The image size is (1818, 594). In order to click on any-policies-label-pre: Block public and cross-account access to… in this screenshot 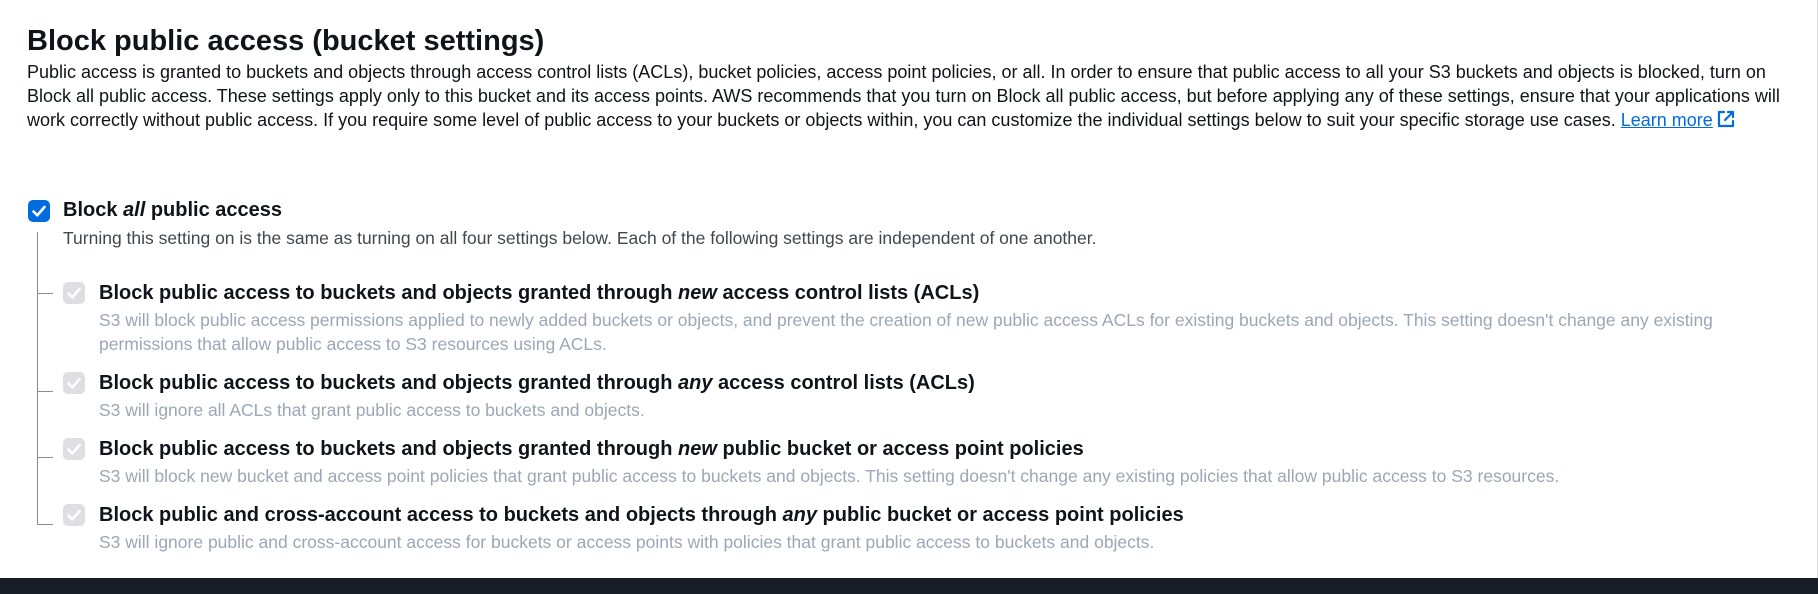, I will do `click(441, 515)`.